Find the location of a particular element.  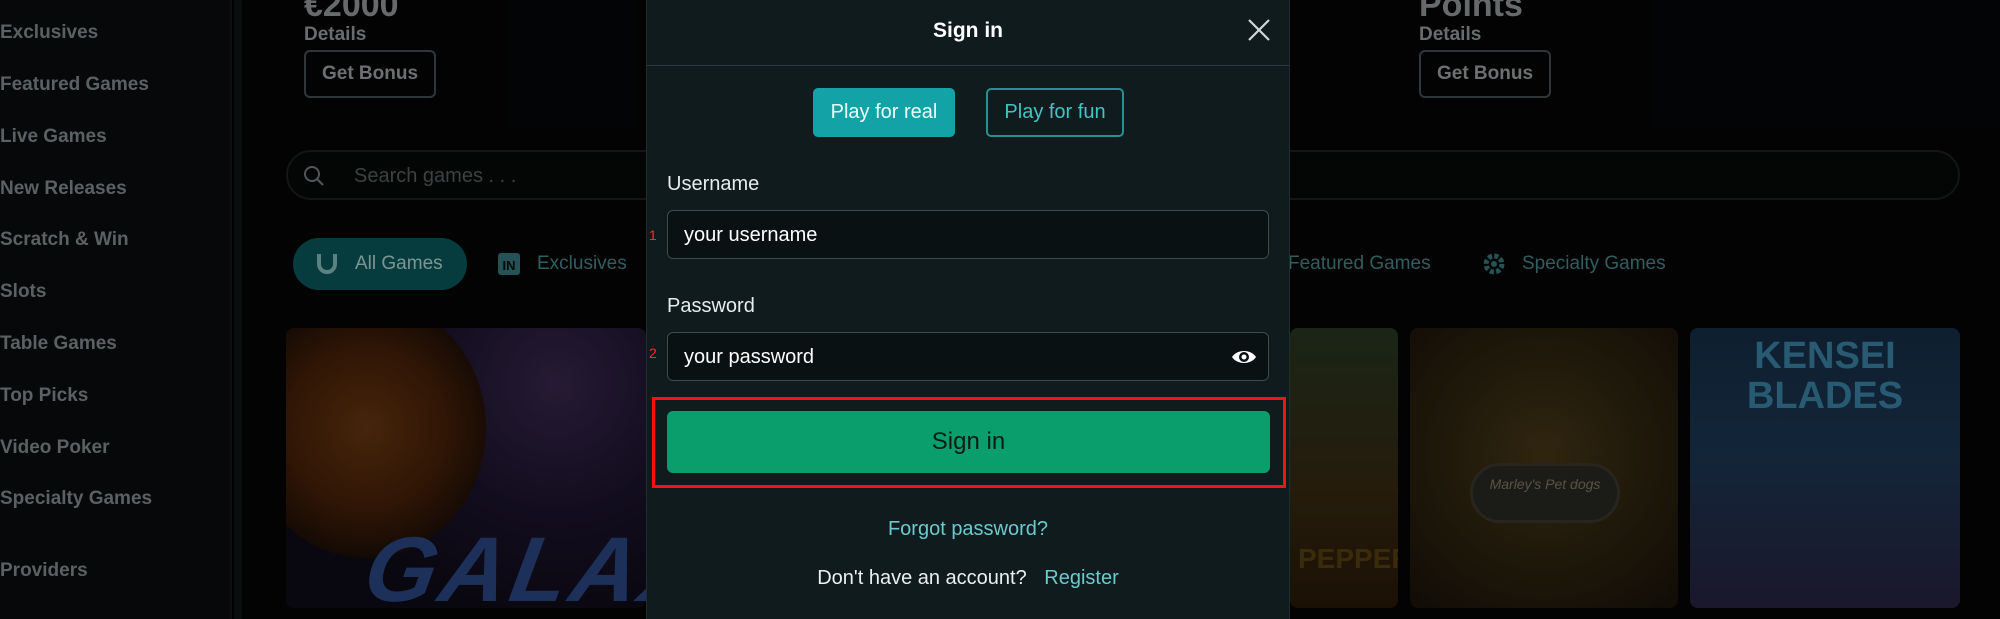

password-label: Password is located at coordinates (711, 306).